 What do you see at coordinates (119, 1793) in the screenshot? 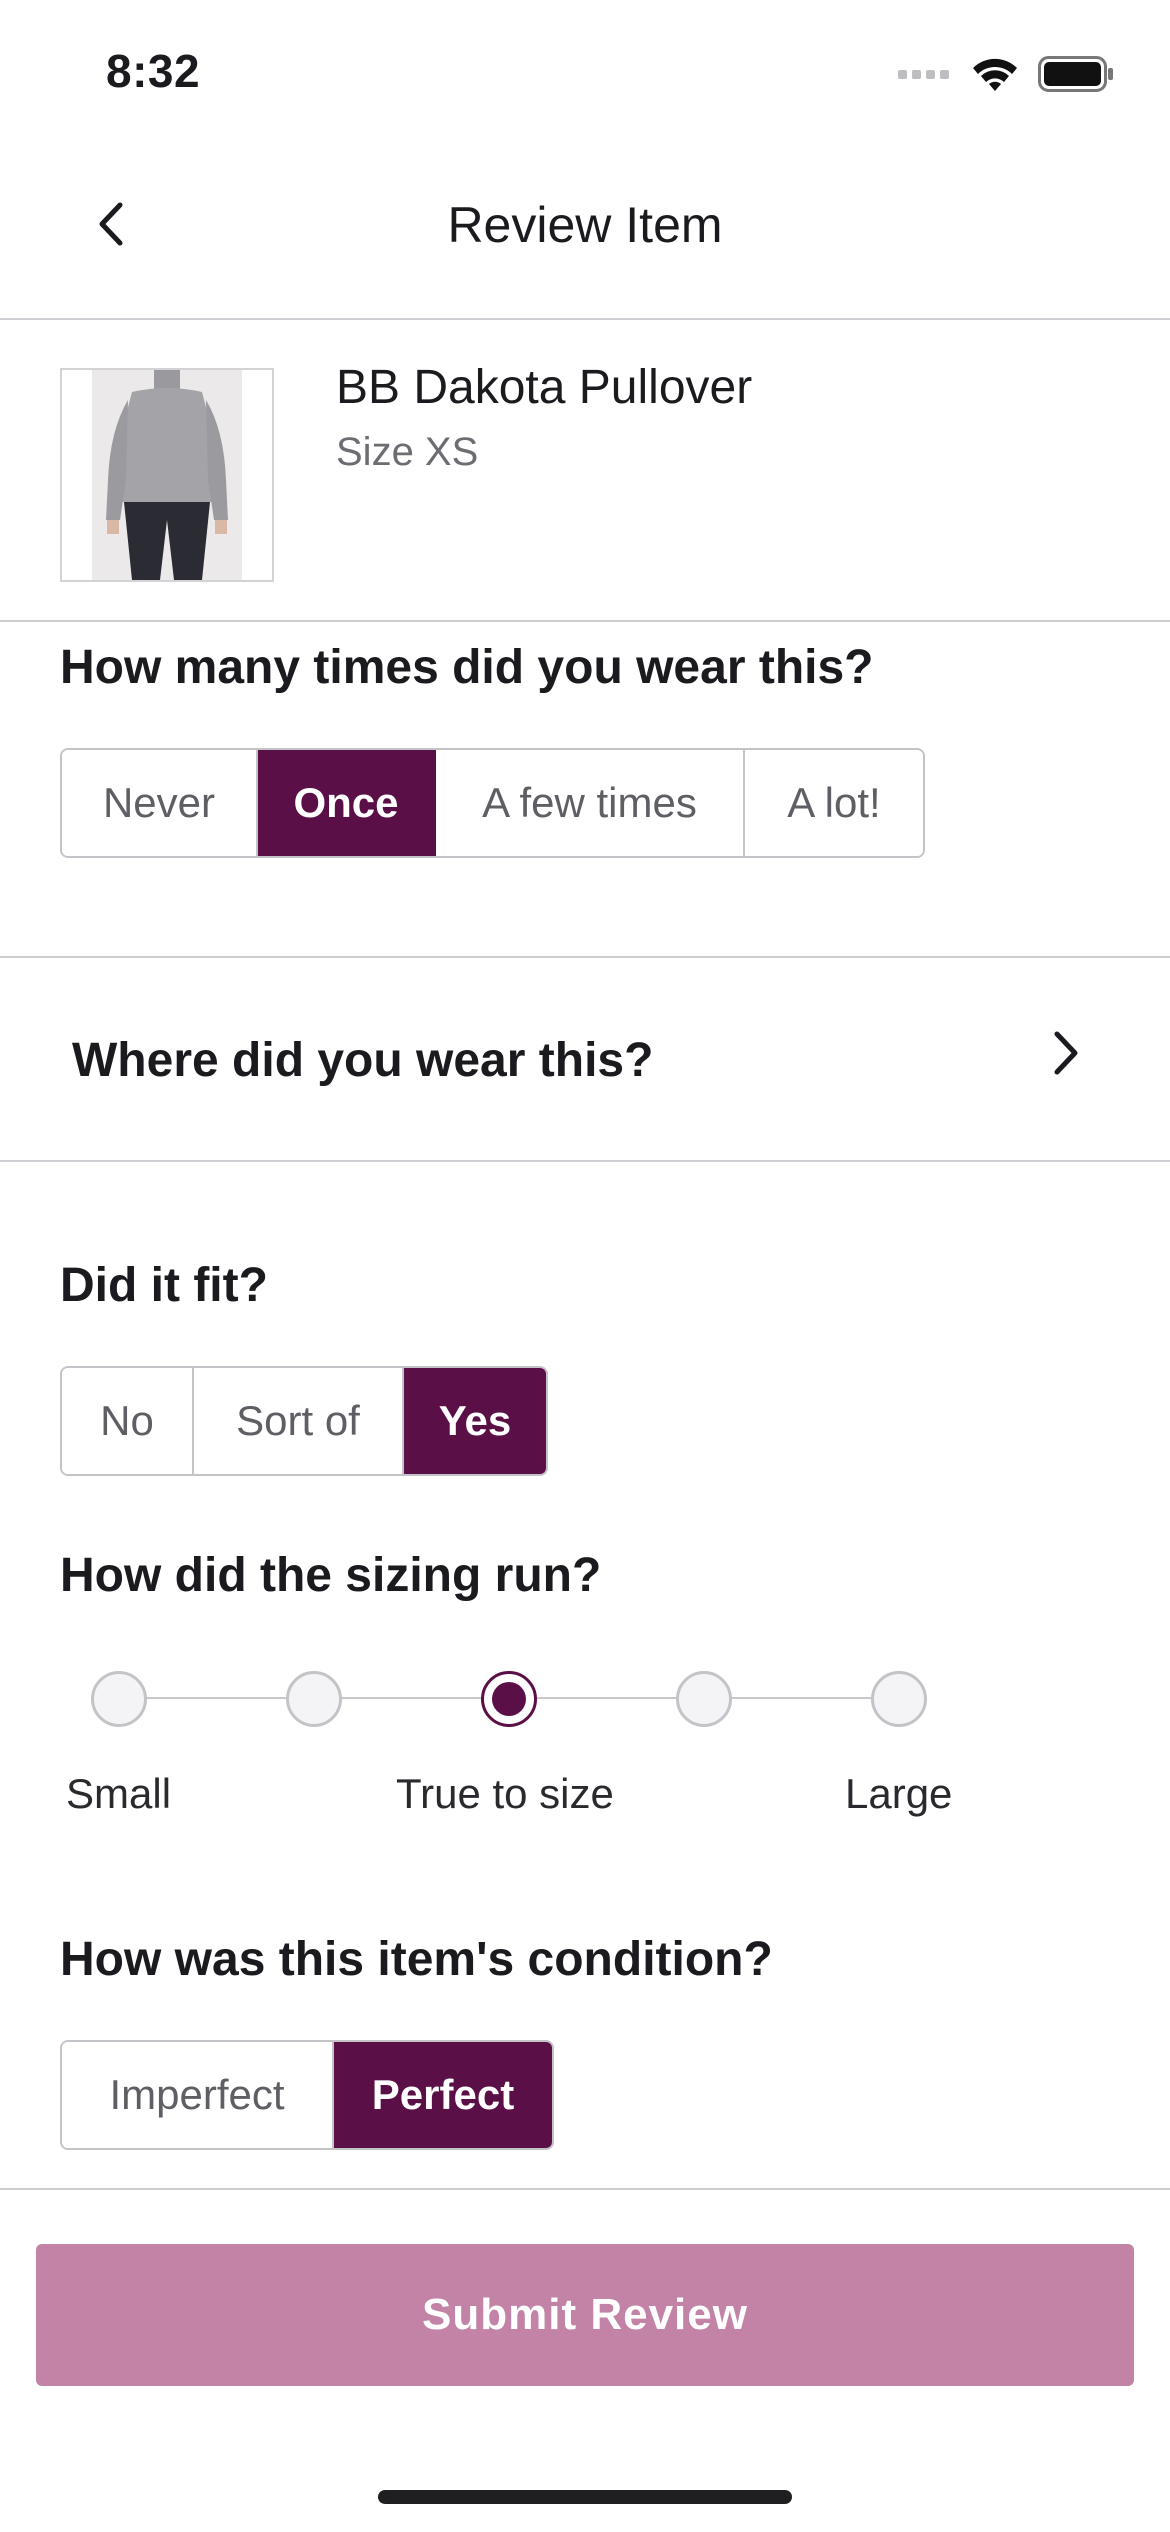
I see `sizing-label-small: Small` at bounding box center [119, 1793].